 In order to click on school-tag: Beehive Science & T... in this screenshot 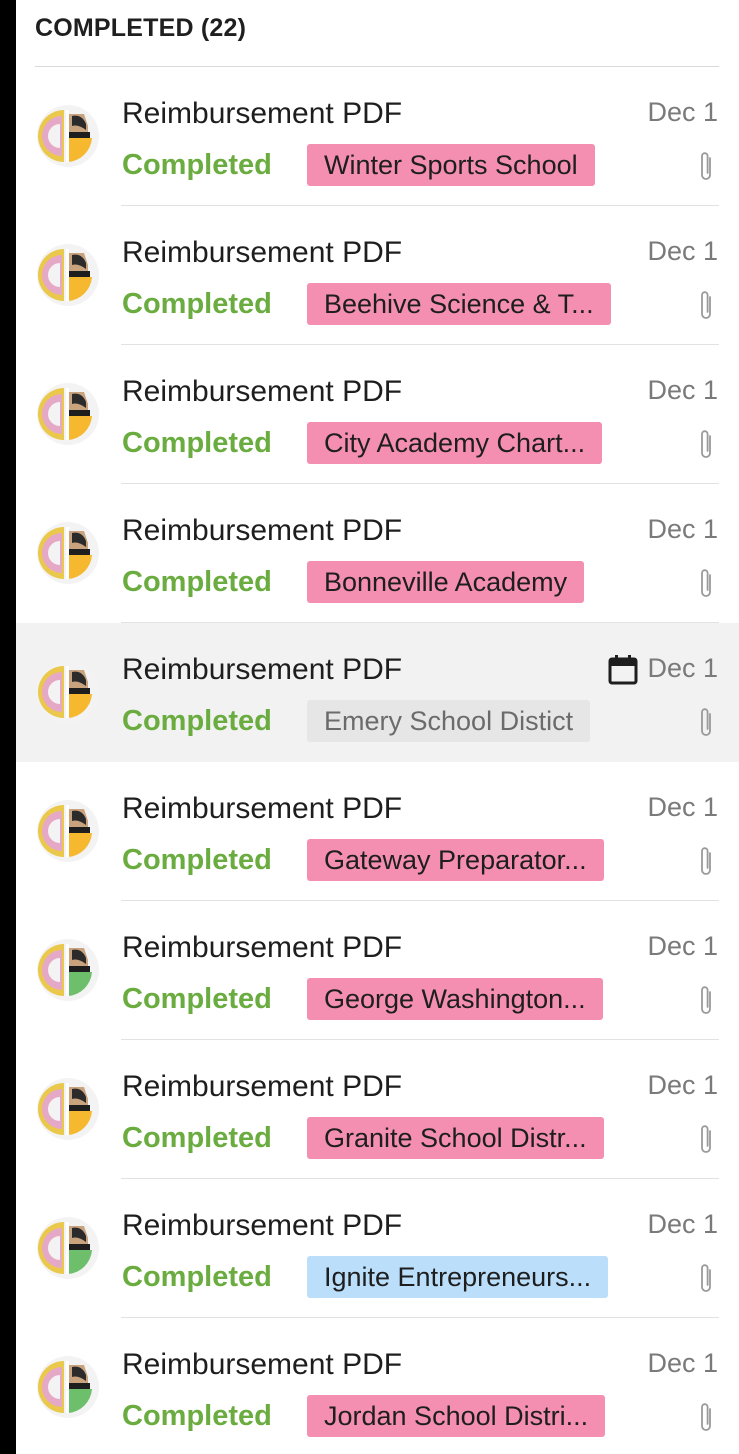, I will do `click(459, 304)`.